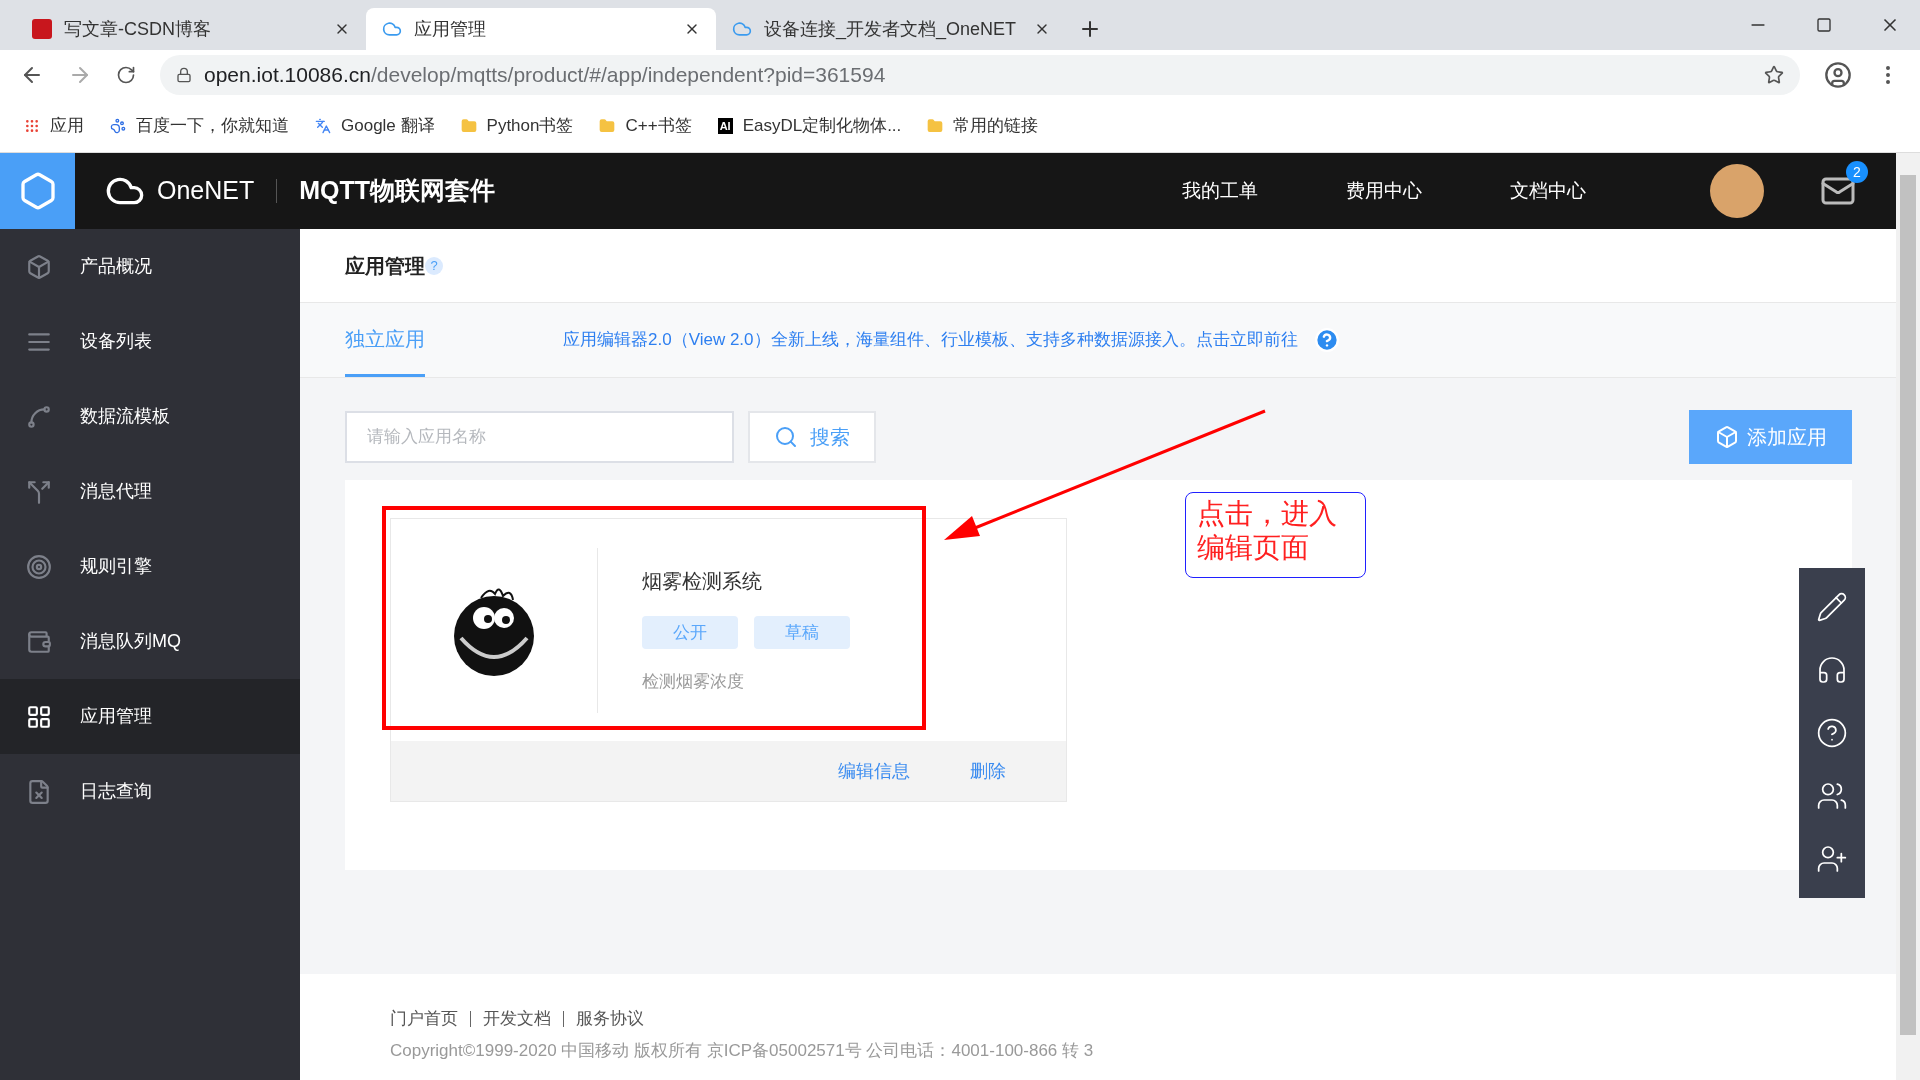  I want to click on product-name: MQTT物联网套件, so click(397, 191).